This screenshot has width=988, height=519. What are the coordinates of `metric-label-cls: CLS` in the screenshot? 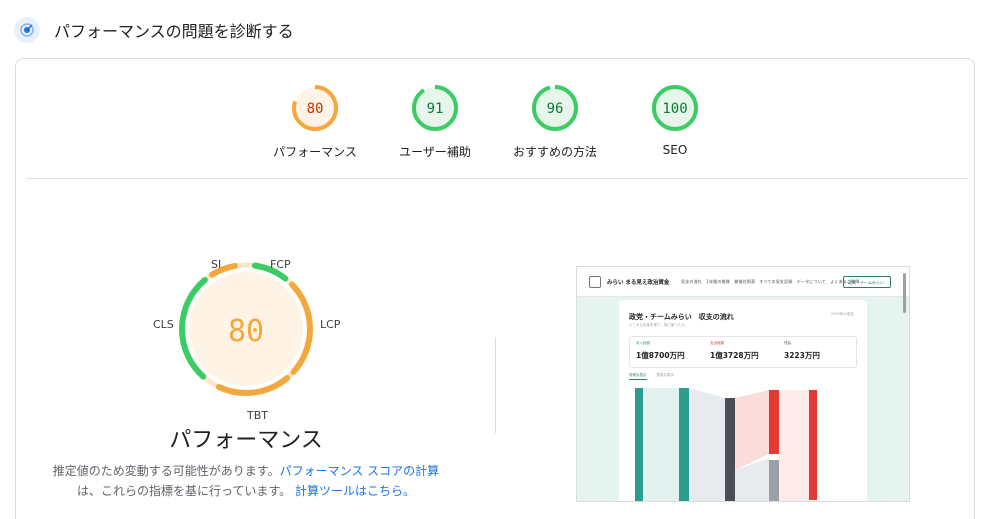 It's located at (163, 324).